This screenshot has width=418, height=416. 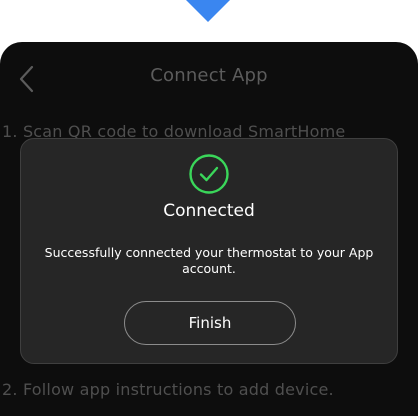 What do you see at coordinates (209, 211) in the screenshot?
I see `dialog-title: Connected` at bounding box center [209, 211].